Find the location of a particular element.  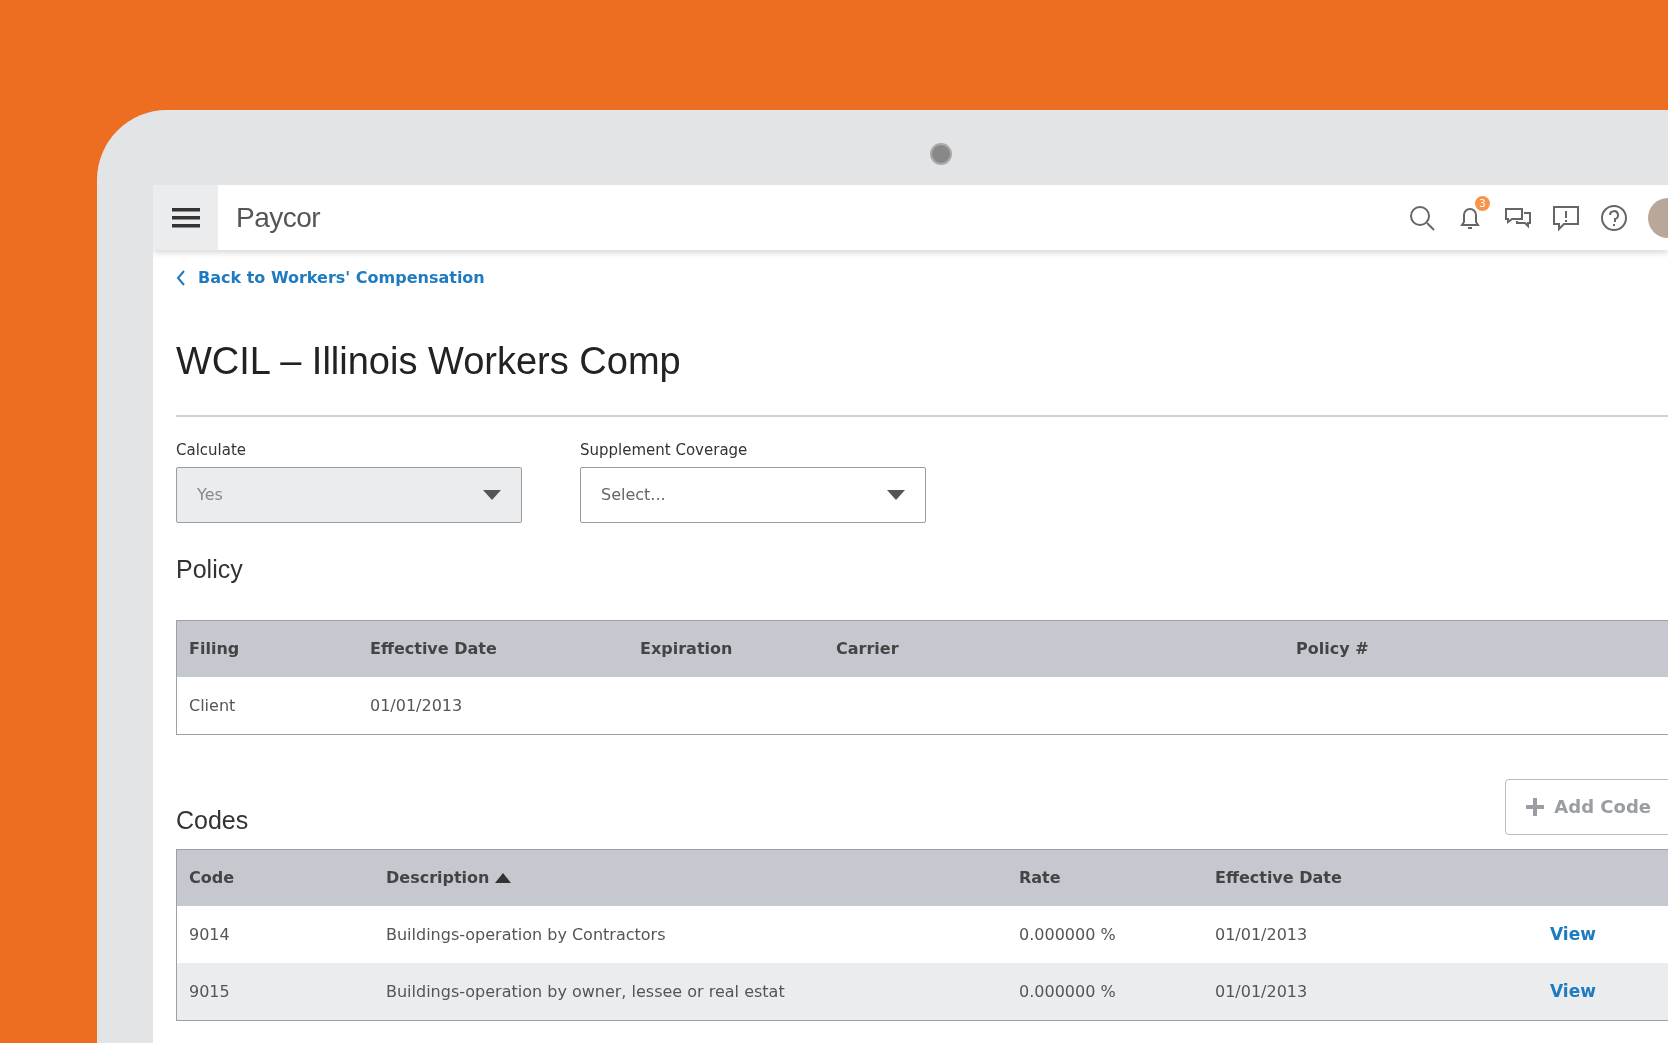

field-label: Supplement Coverage is located at coordinates (664, 449).